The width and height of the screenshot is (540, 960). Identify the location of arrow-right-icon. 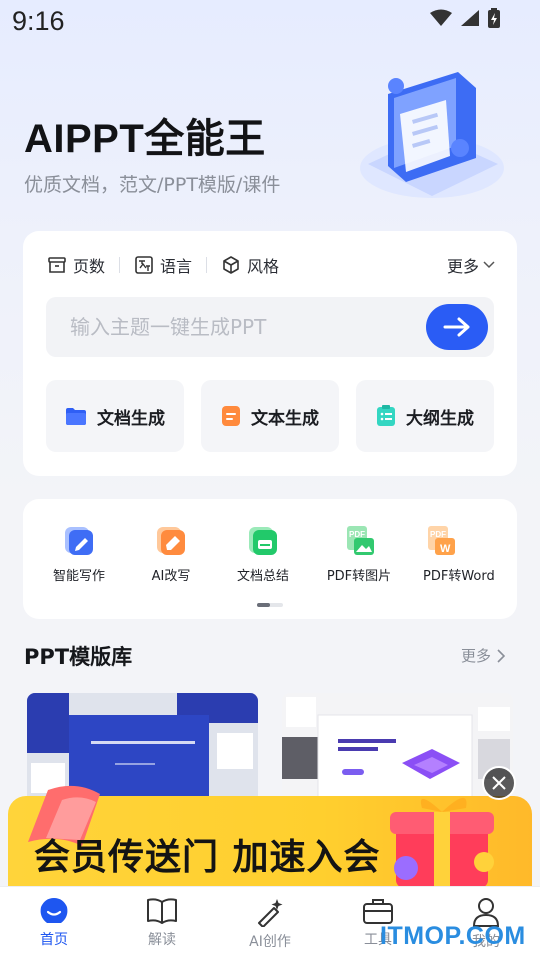
(456, 327).